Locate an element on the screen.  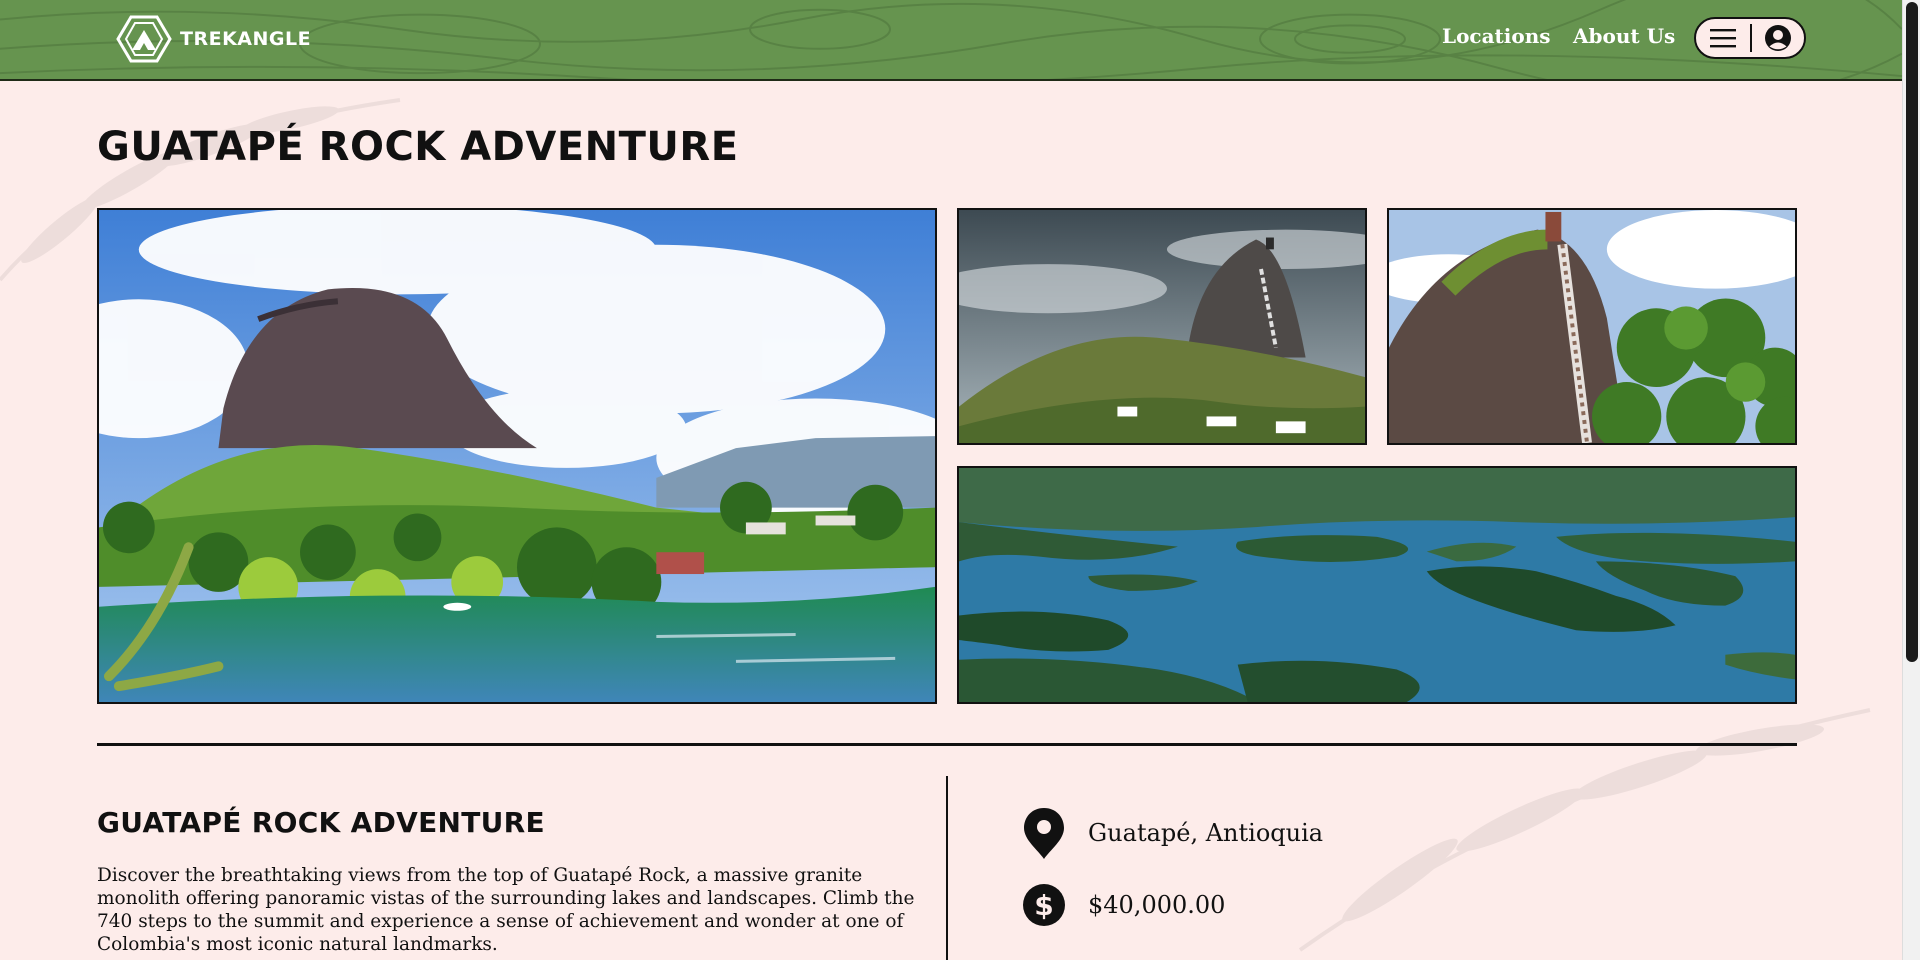
page-title: GUATAPÉ ROCK ADVENTURE is located at coordinates (418, 147).